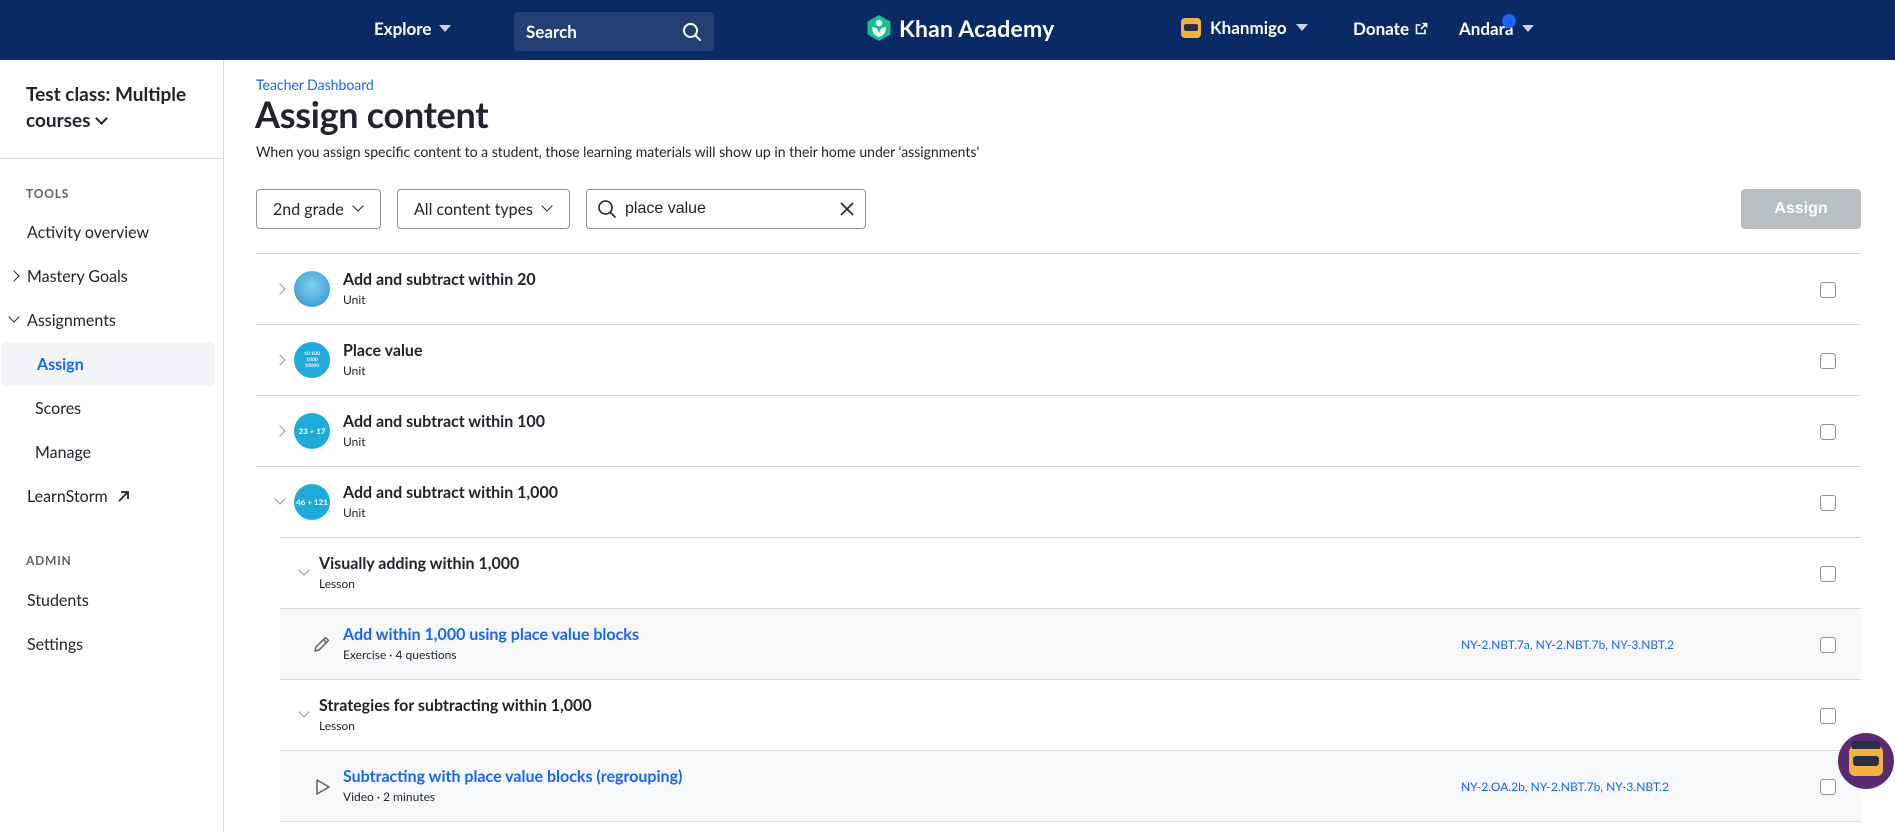  I want to click on sidebar-item-students: Students, so click(108, 600).